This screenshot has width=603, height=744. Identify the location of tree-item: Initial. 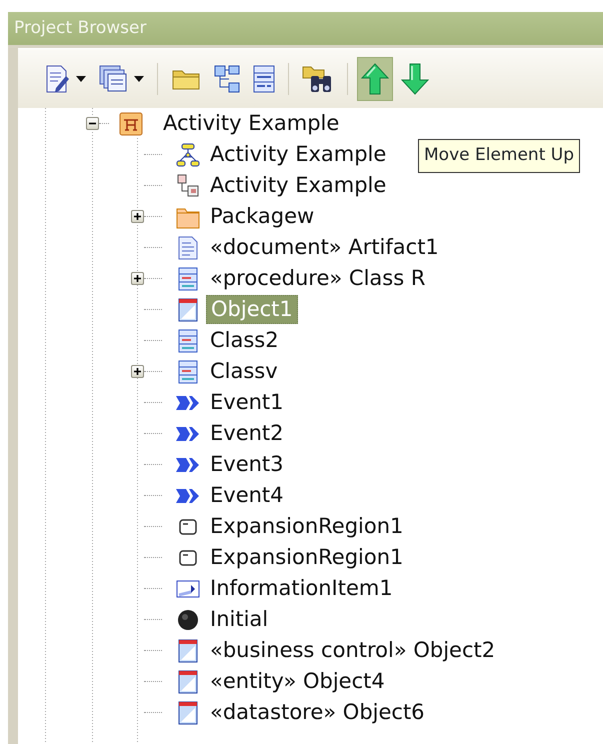
(239, 619).